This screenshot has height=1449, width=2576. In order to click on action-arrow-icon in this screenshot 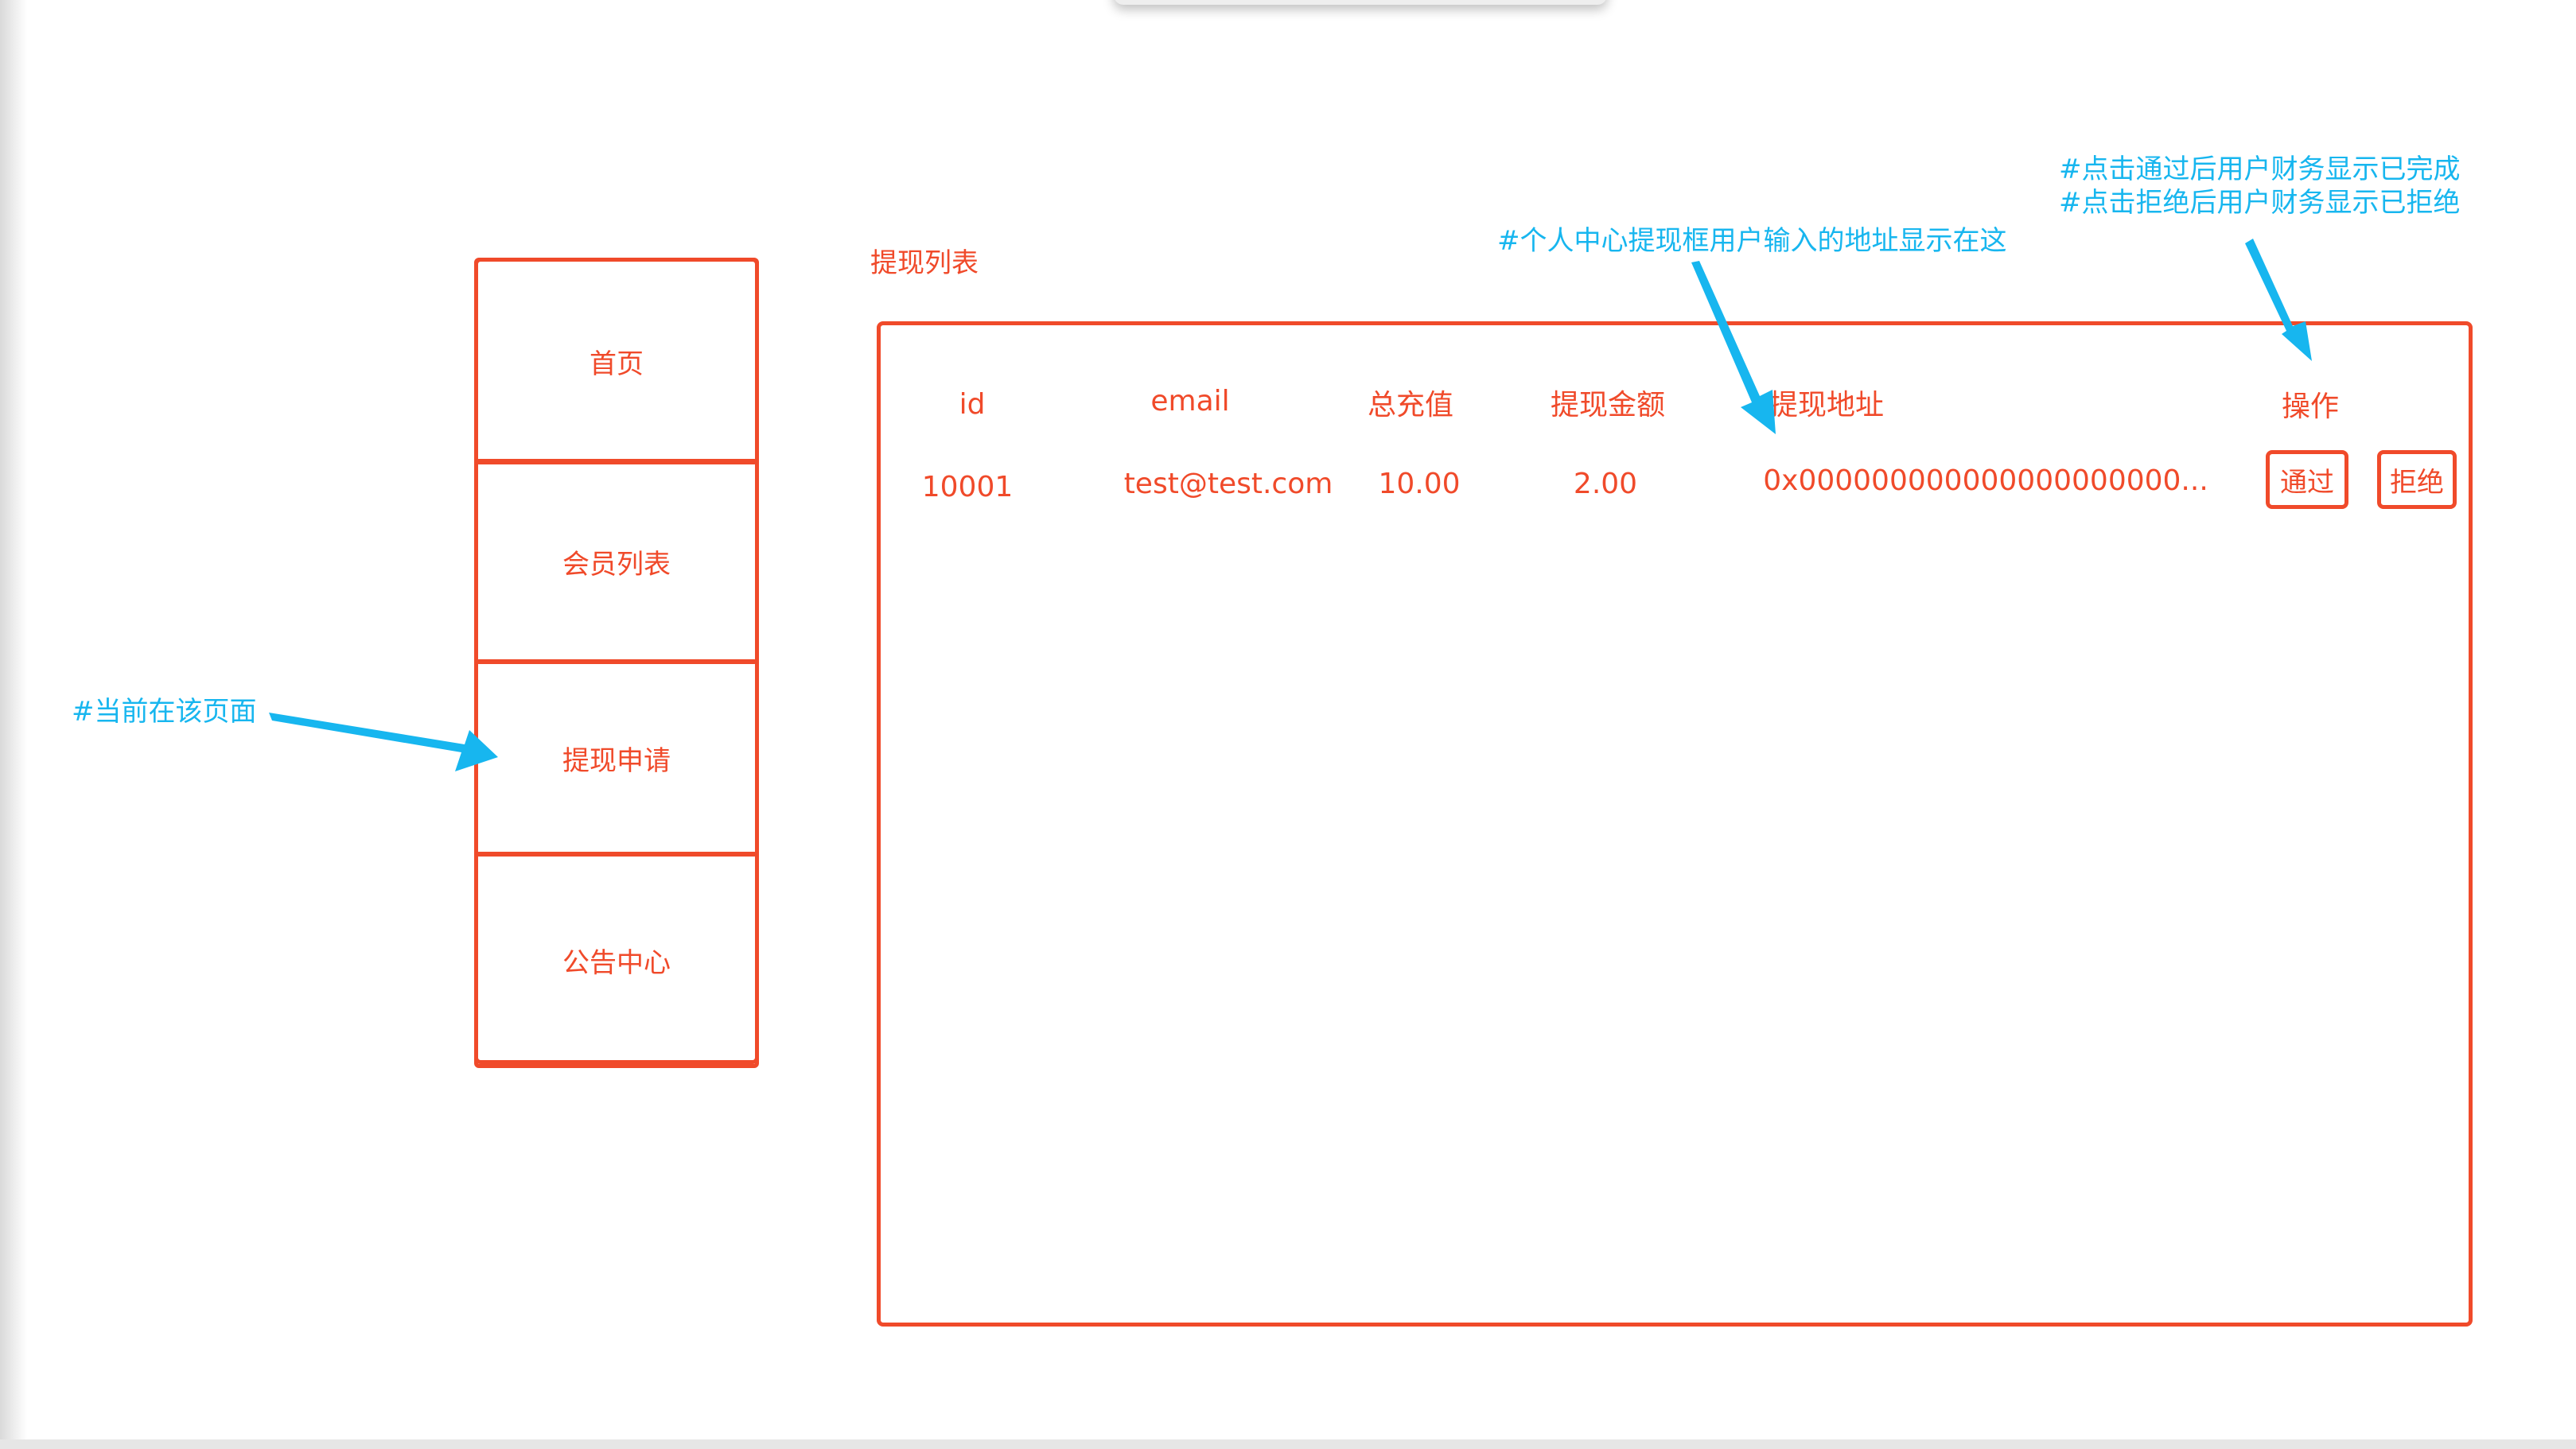, I will do `click(2278, 300)`.